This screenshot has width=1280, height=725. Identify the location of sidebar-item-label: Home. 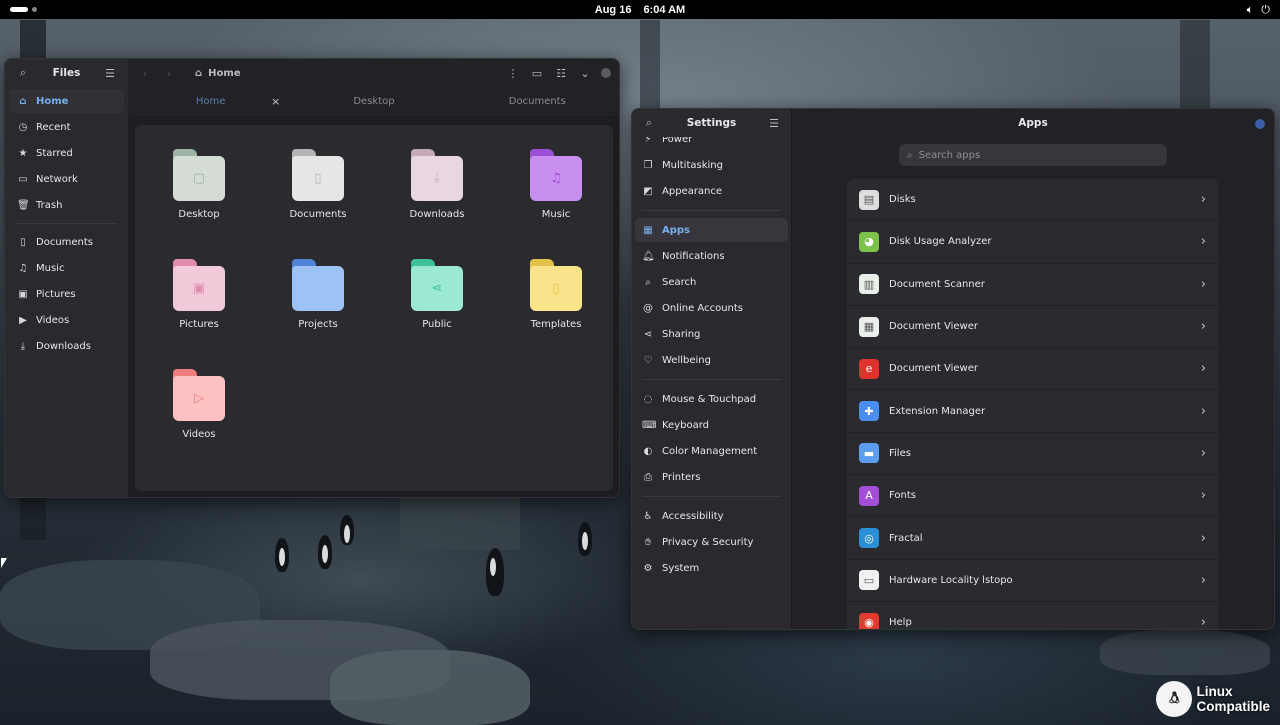
(52, 101).